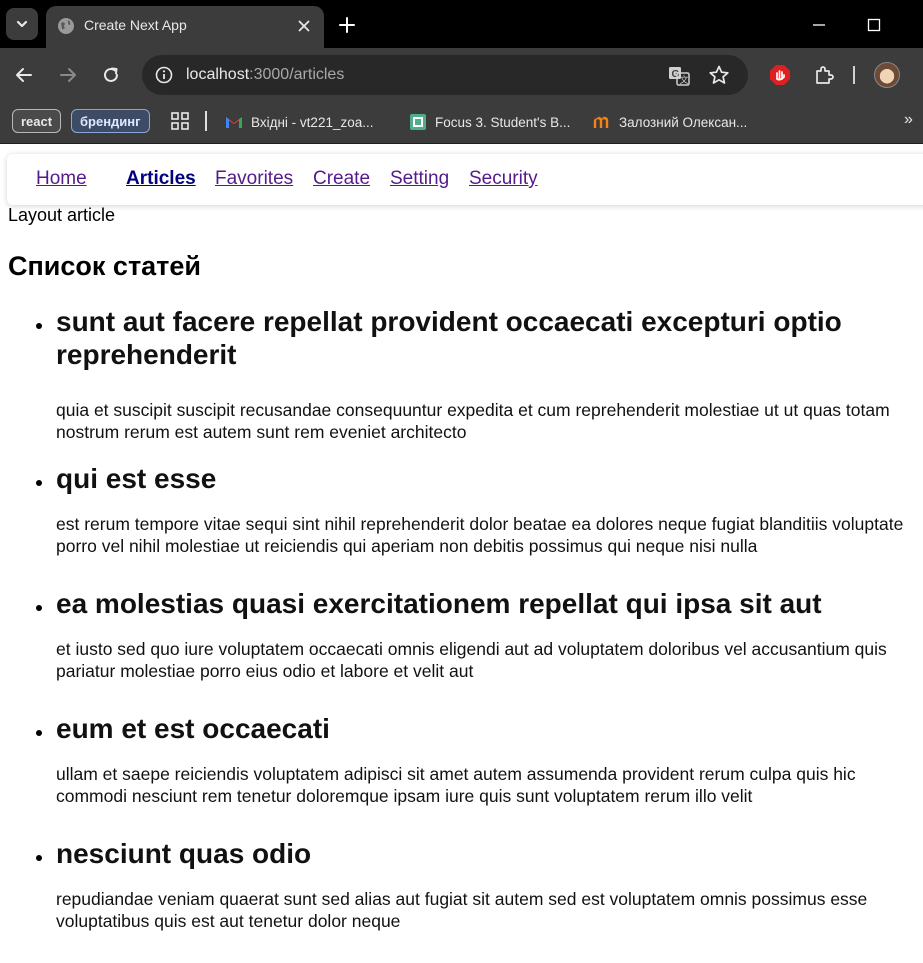 Image resolution: width=923 pixels, height=963 pixels. I want to click on new-tab-button, so click(347, 25).